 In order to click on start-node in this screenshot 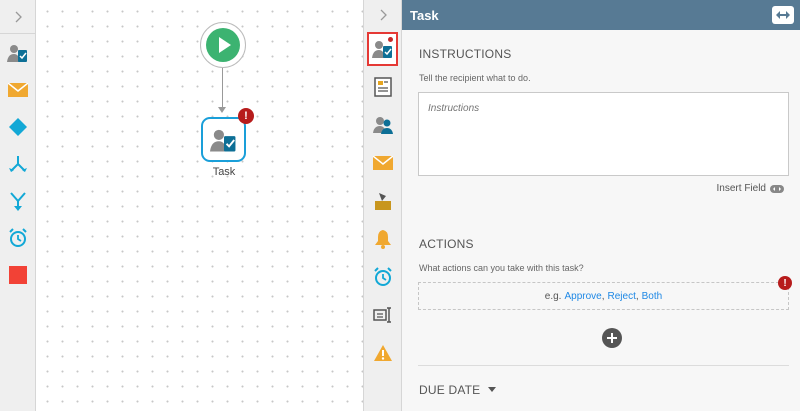, I will do `click(223, 45)`.